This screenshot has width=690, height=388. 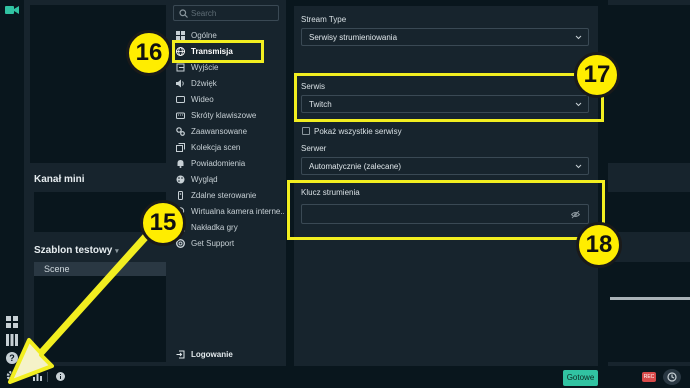 What do you see at coordinates (163, 223) in the screenshot?
I see `step-badge-15: 15` at bounding box center [163, 223].